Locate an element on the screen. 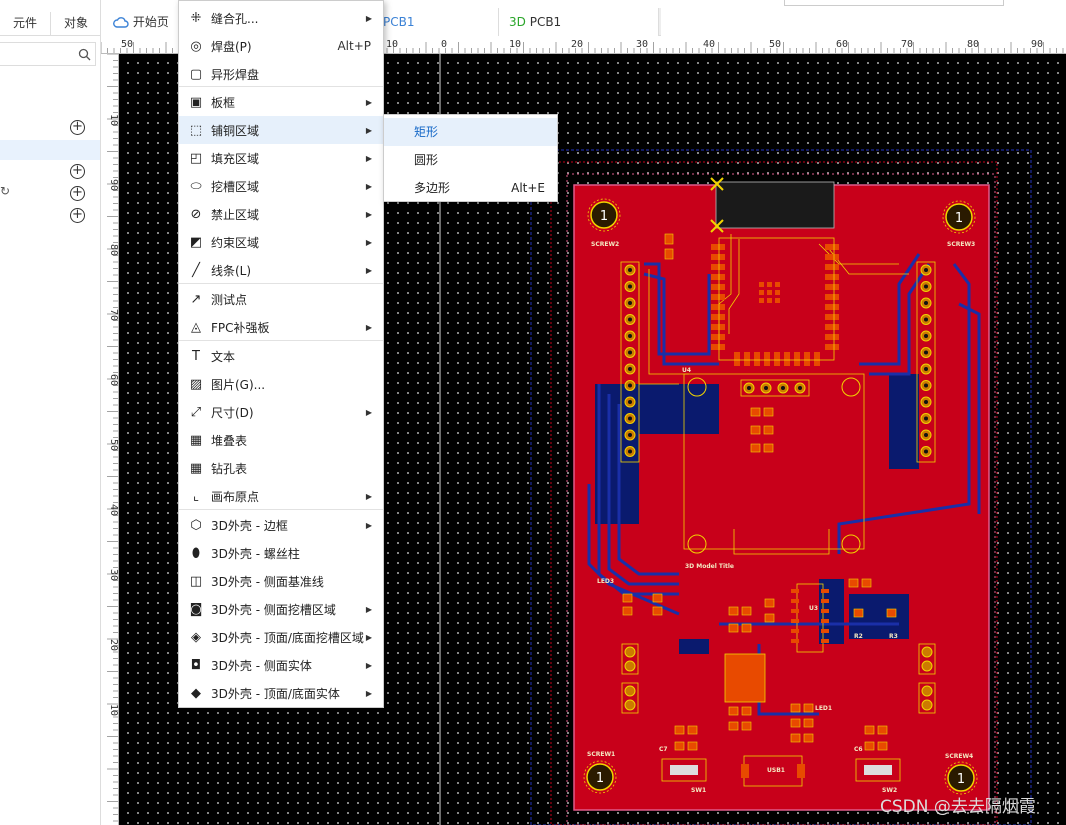  label-screw1: SCREW1 is located at coordinates (601, 754).